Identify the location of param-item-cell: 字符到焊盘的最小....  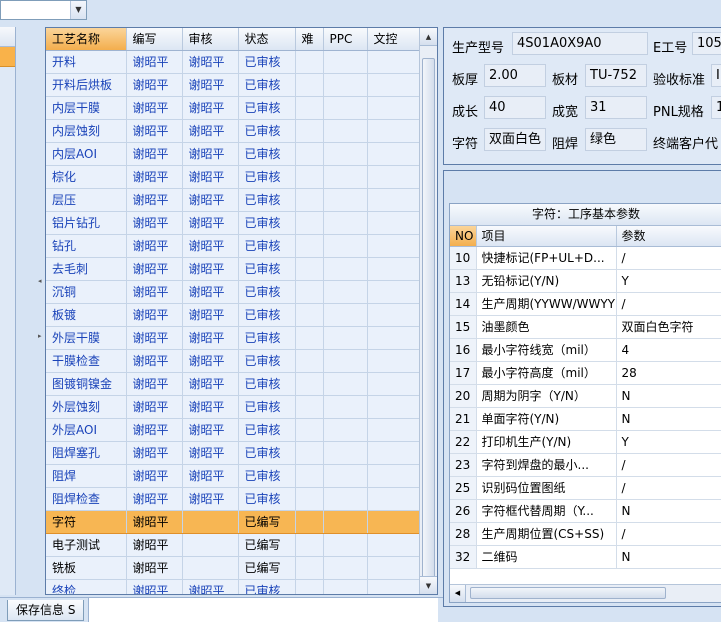
(546, 465).